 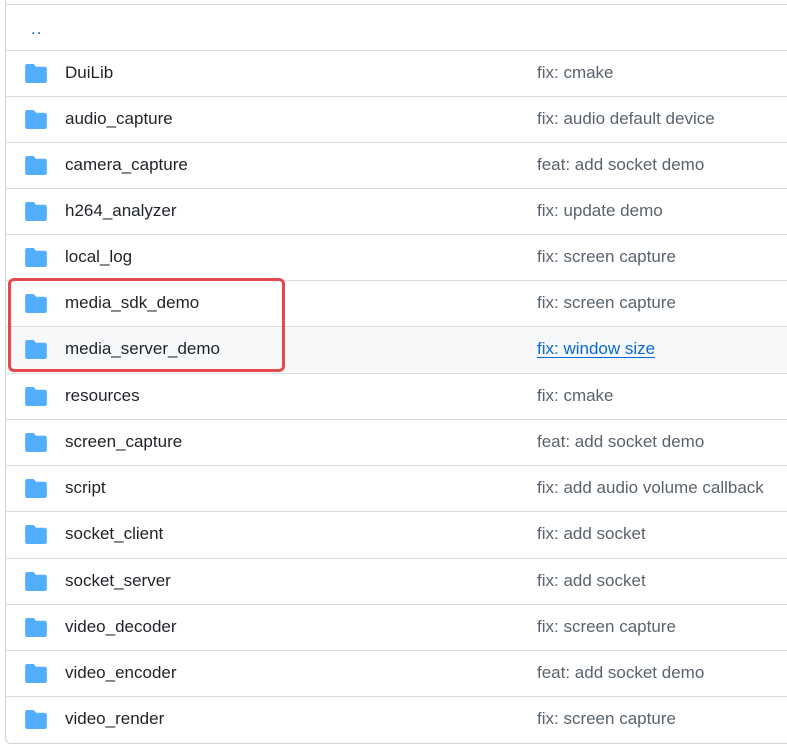 What do you see at coordinates (36, 29) in the screenshot?
I see `parent-dir-link: ..` at bounding box center [36, 29].